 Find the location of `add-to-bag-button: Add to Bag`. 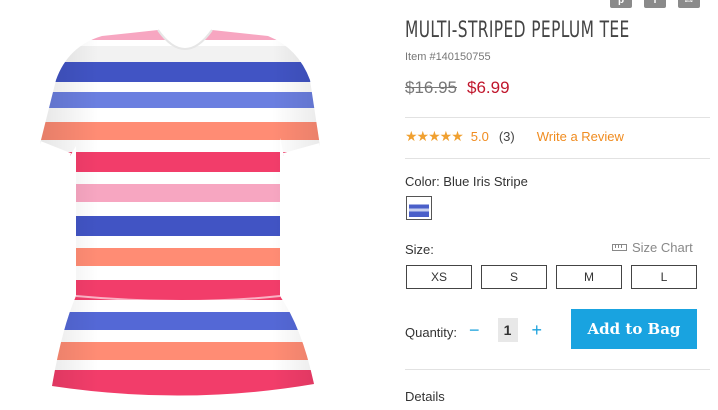

add-to-bag-button: Add to Bag is located at coordinates (634, 329).